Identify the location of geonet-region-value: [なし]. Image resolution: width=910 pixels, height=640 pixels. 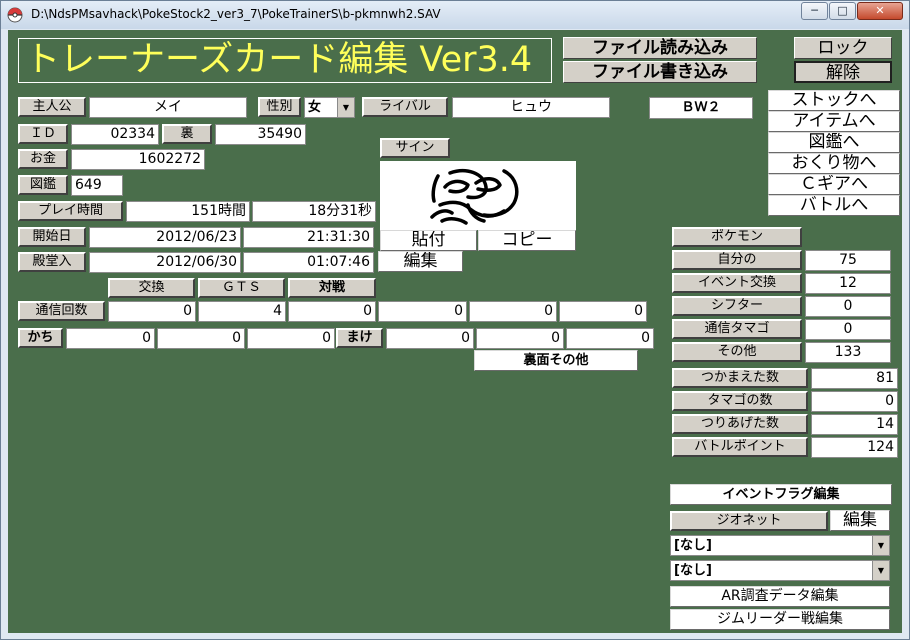
(693, 570).